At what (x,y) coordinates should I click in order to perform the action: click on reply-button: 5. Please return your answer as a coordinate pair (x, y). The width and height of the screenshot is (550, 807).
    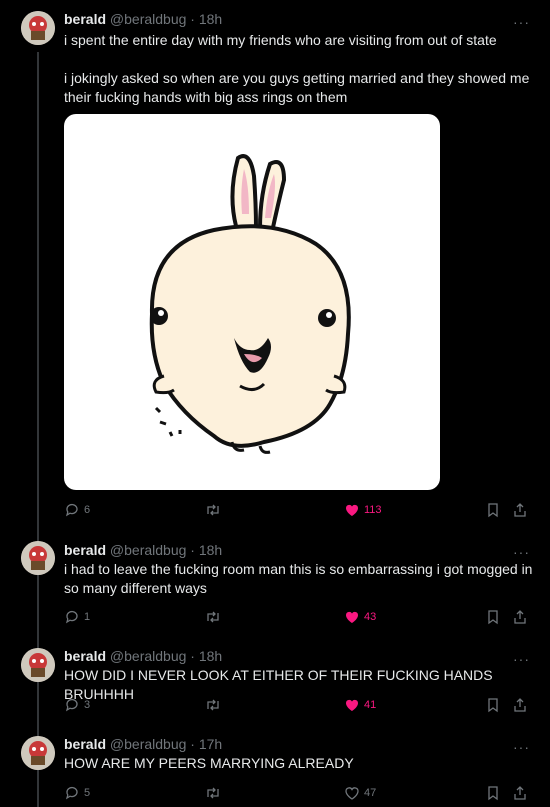
    Looking at the image, I should click on (77, 793).